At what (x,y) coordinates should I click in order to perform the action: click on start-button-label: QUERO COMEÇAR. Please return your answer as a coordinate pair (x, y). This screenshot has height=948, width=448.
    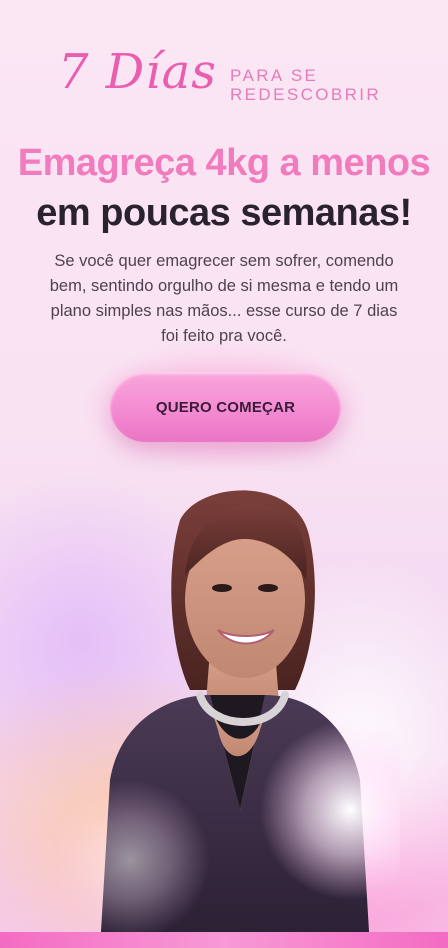
    Looking at the image, I should click on (225, 407).